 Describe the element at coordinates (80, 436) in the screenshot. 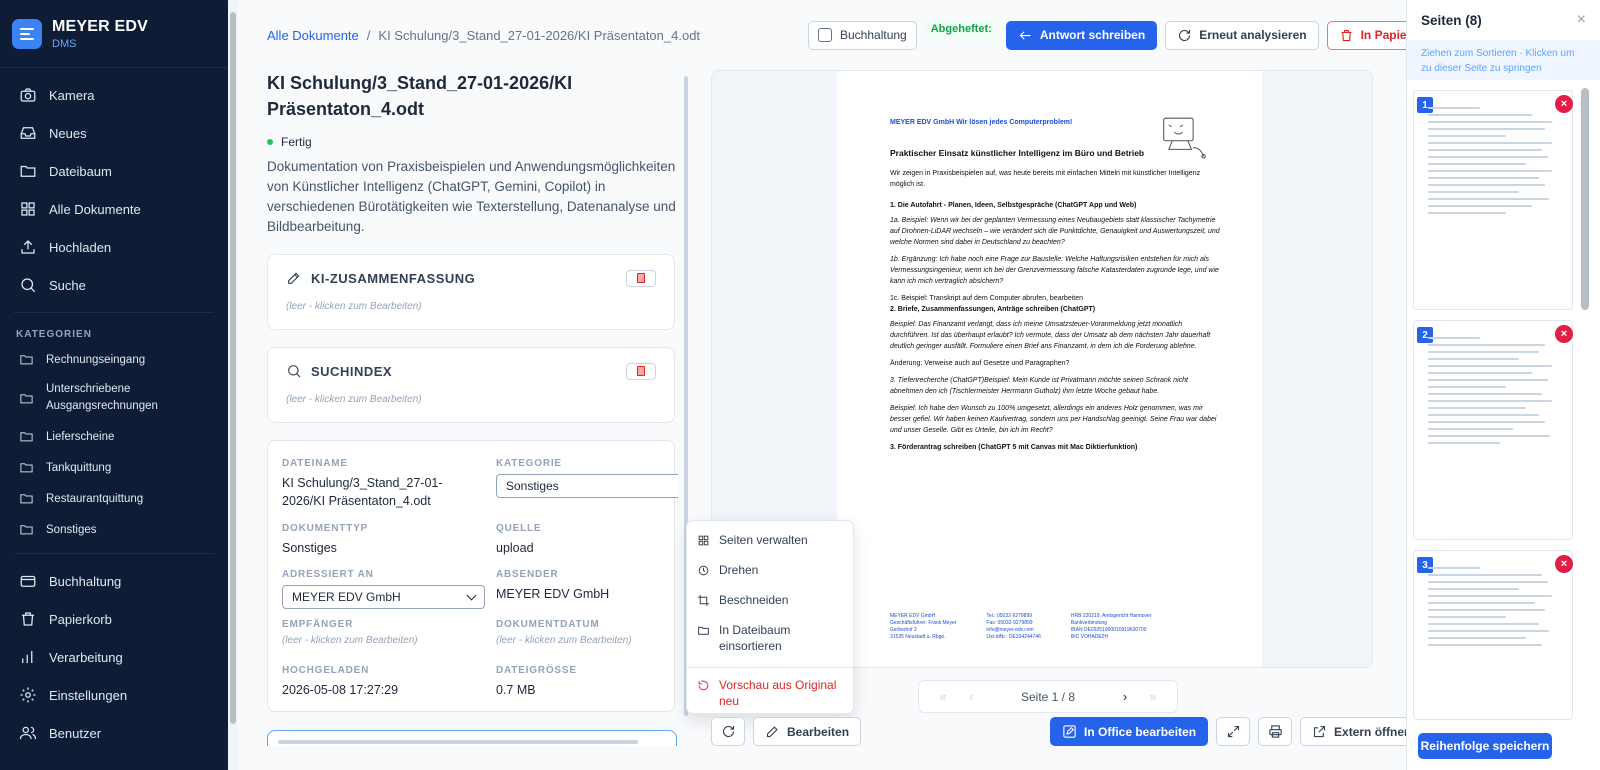

I see `category-label: Lieferscheine` at that location.